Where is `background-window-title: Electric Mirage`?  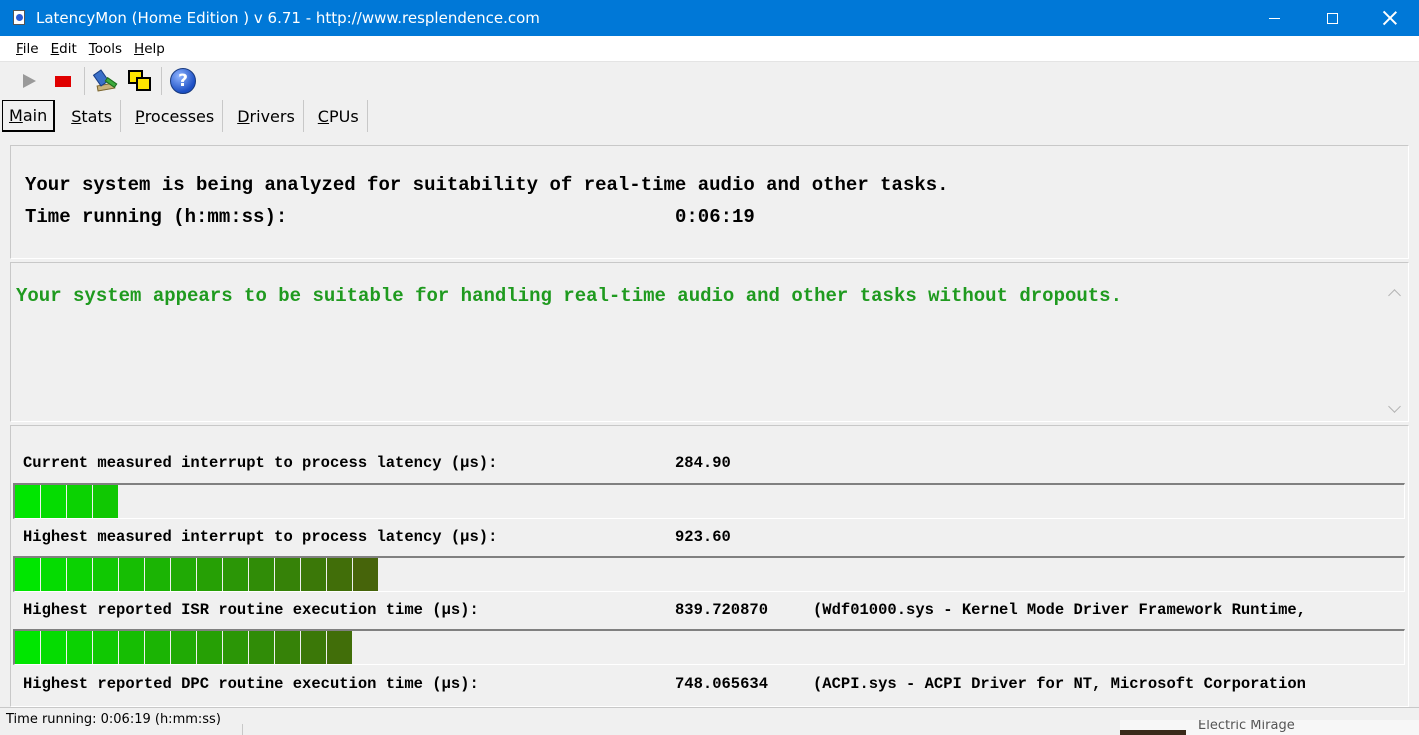
background-window-title: Electric Mirage is located at coordinates (1246, 726).